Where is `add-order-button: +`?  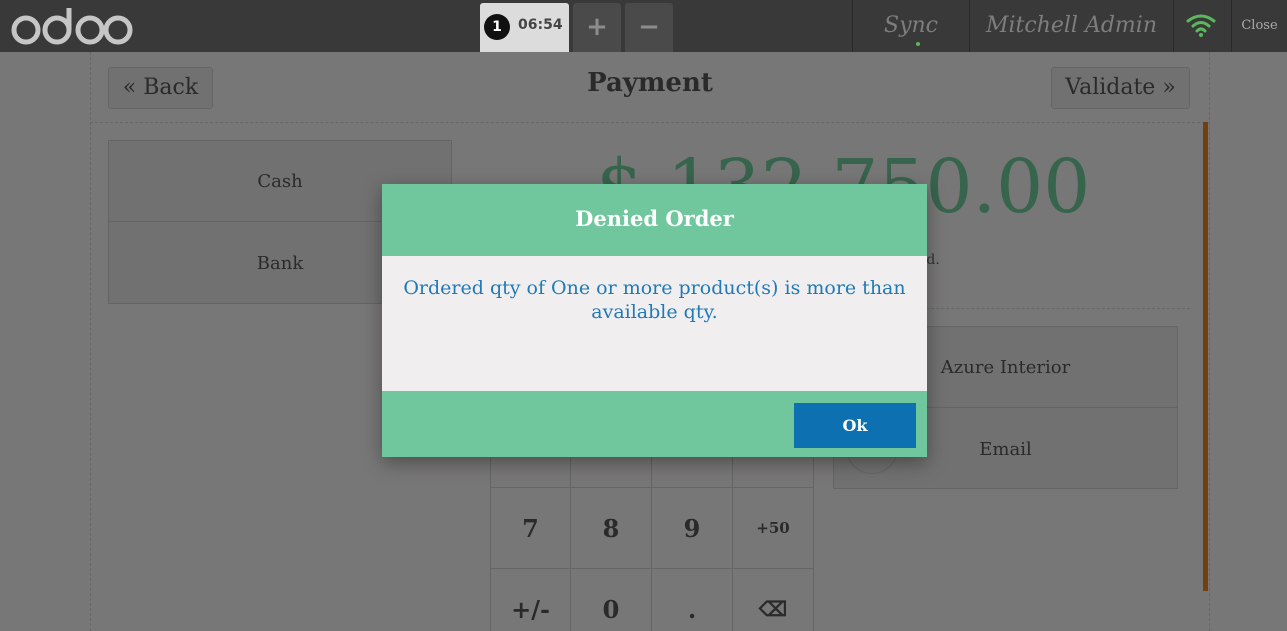 add-order-button: + is located at coordinates (597, 27).